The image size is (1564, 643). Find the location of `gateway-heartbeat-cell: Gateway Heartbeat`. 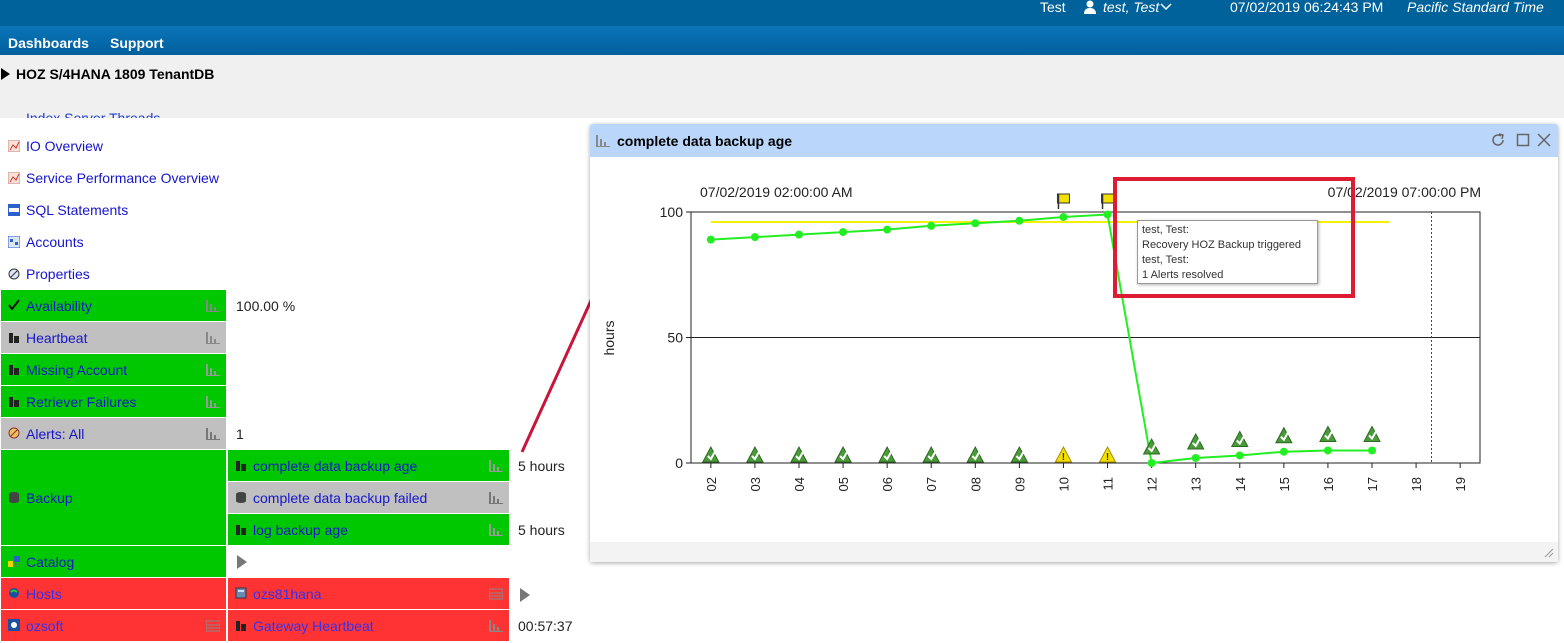

gateway-heartbeat-cell: Gateway Heartbeat is located at coordinates (368, 625).